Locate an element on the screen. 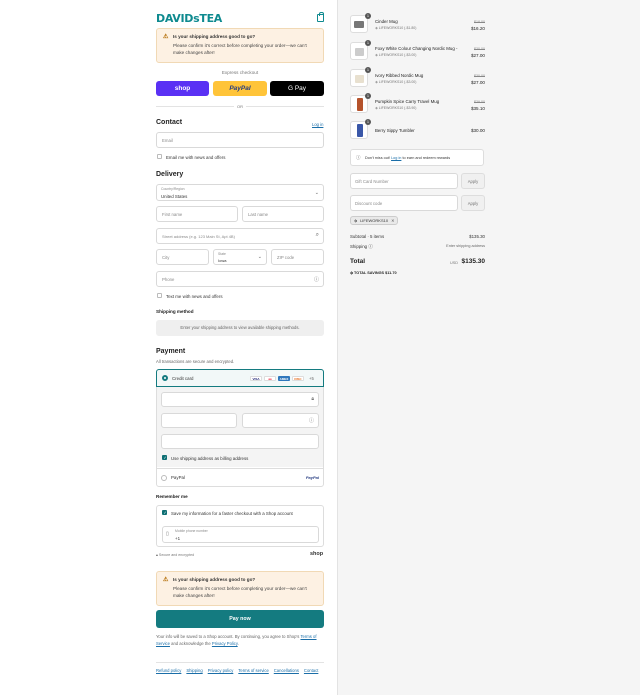  paypal-option: PayPal PayPal is located at coordinates (240, 477).